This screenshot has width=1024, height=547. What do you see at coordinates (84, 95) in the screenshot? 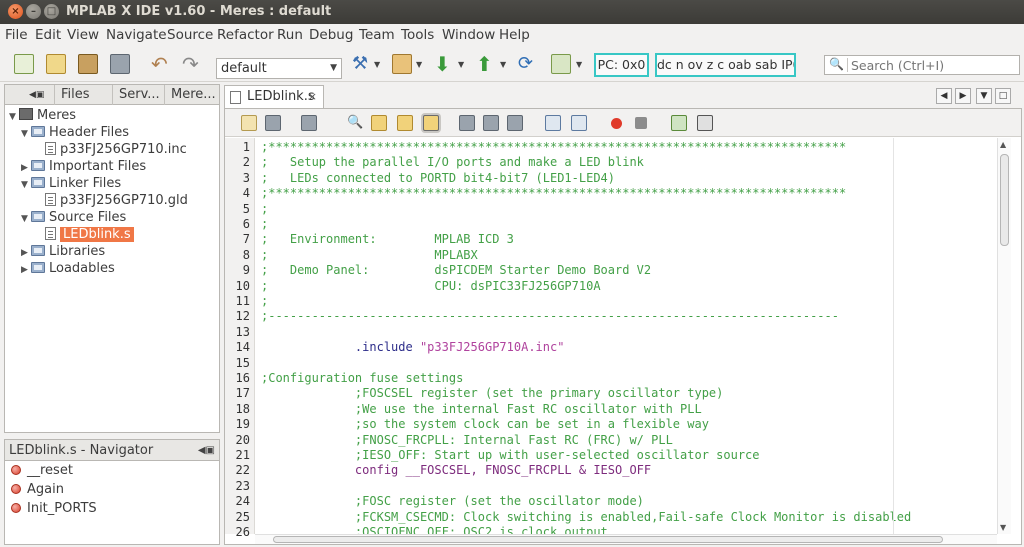
I see `tab-files: Files` at bounding box center [84, 95].